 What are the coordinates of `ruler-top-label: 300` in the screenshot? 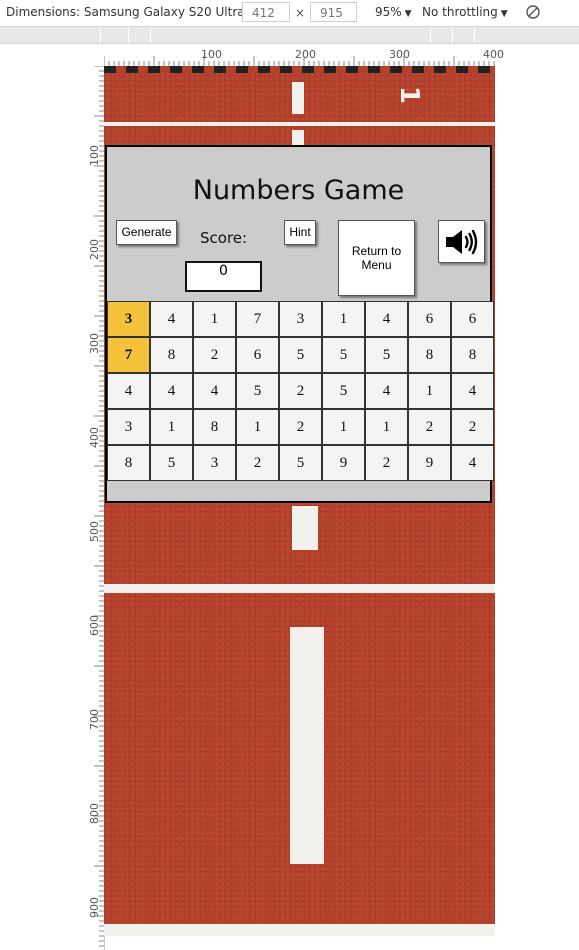 It's located at (399, 54).